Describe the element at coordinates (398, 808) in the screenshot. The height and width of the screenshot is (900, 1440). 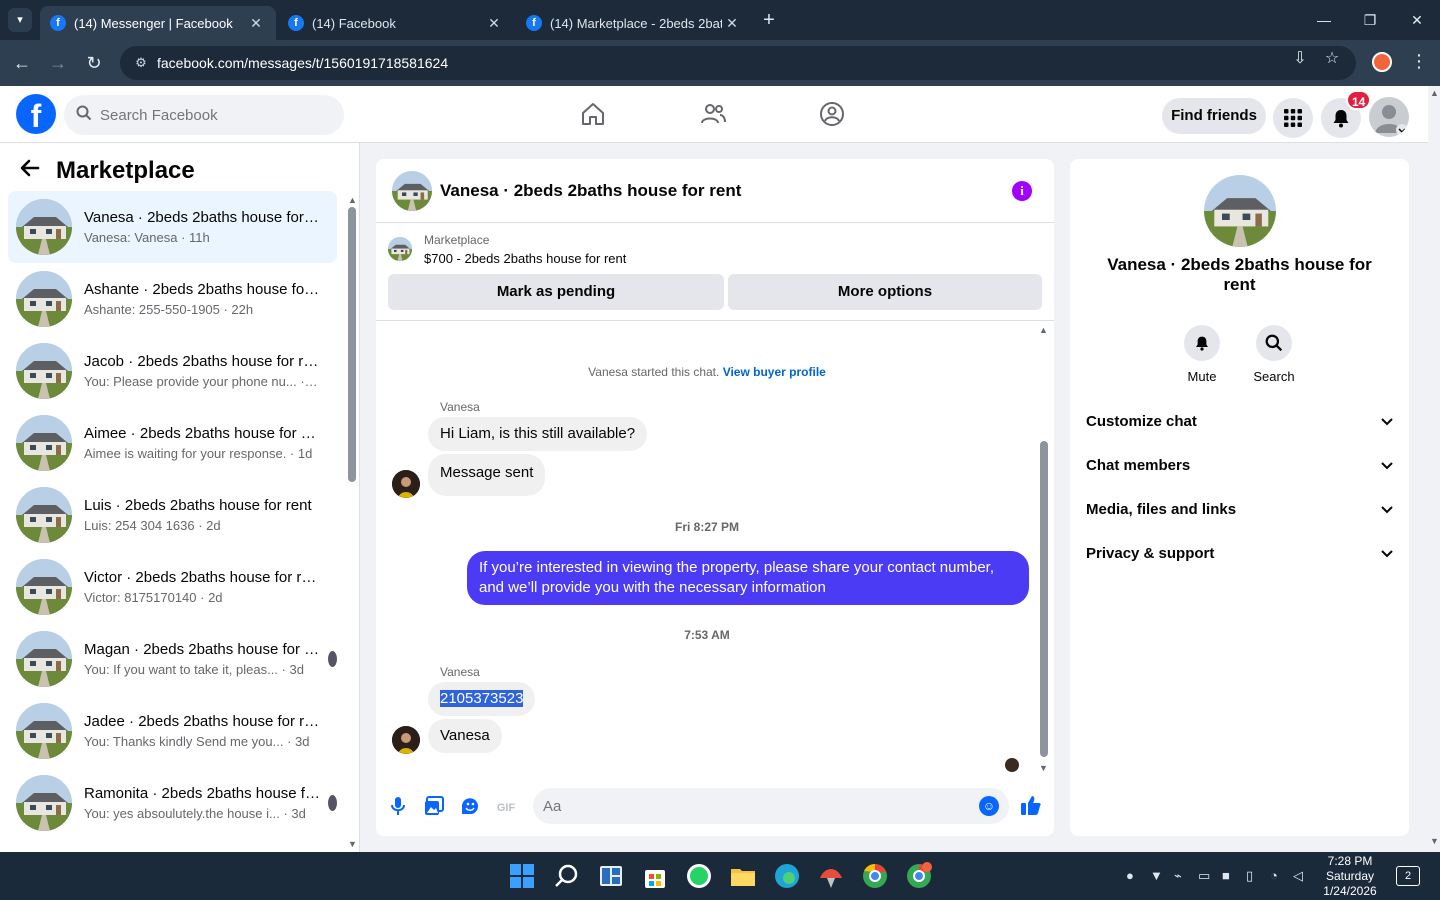
I see `microphone-icon` at that location.